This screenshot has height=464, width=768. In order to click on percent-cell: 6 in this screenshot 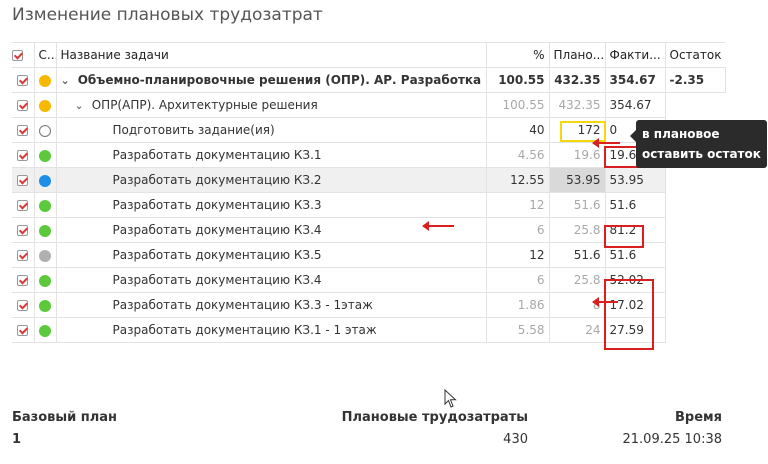, I will do `click(518, 280)`.